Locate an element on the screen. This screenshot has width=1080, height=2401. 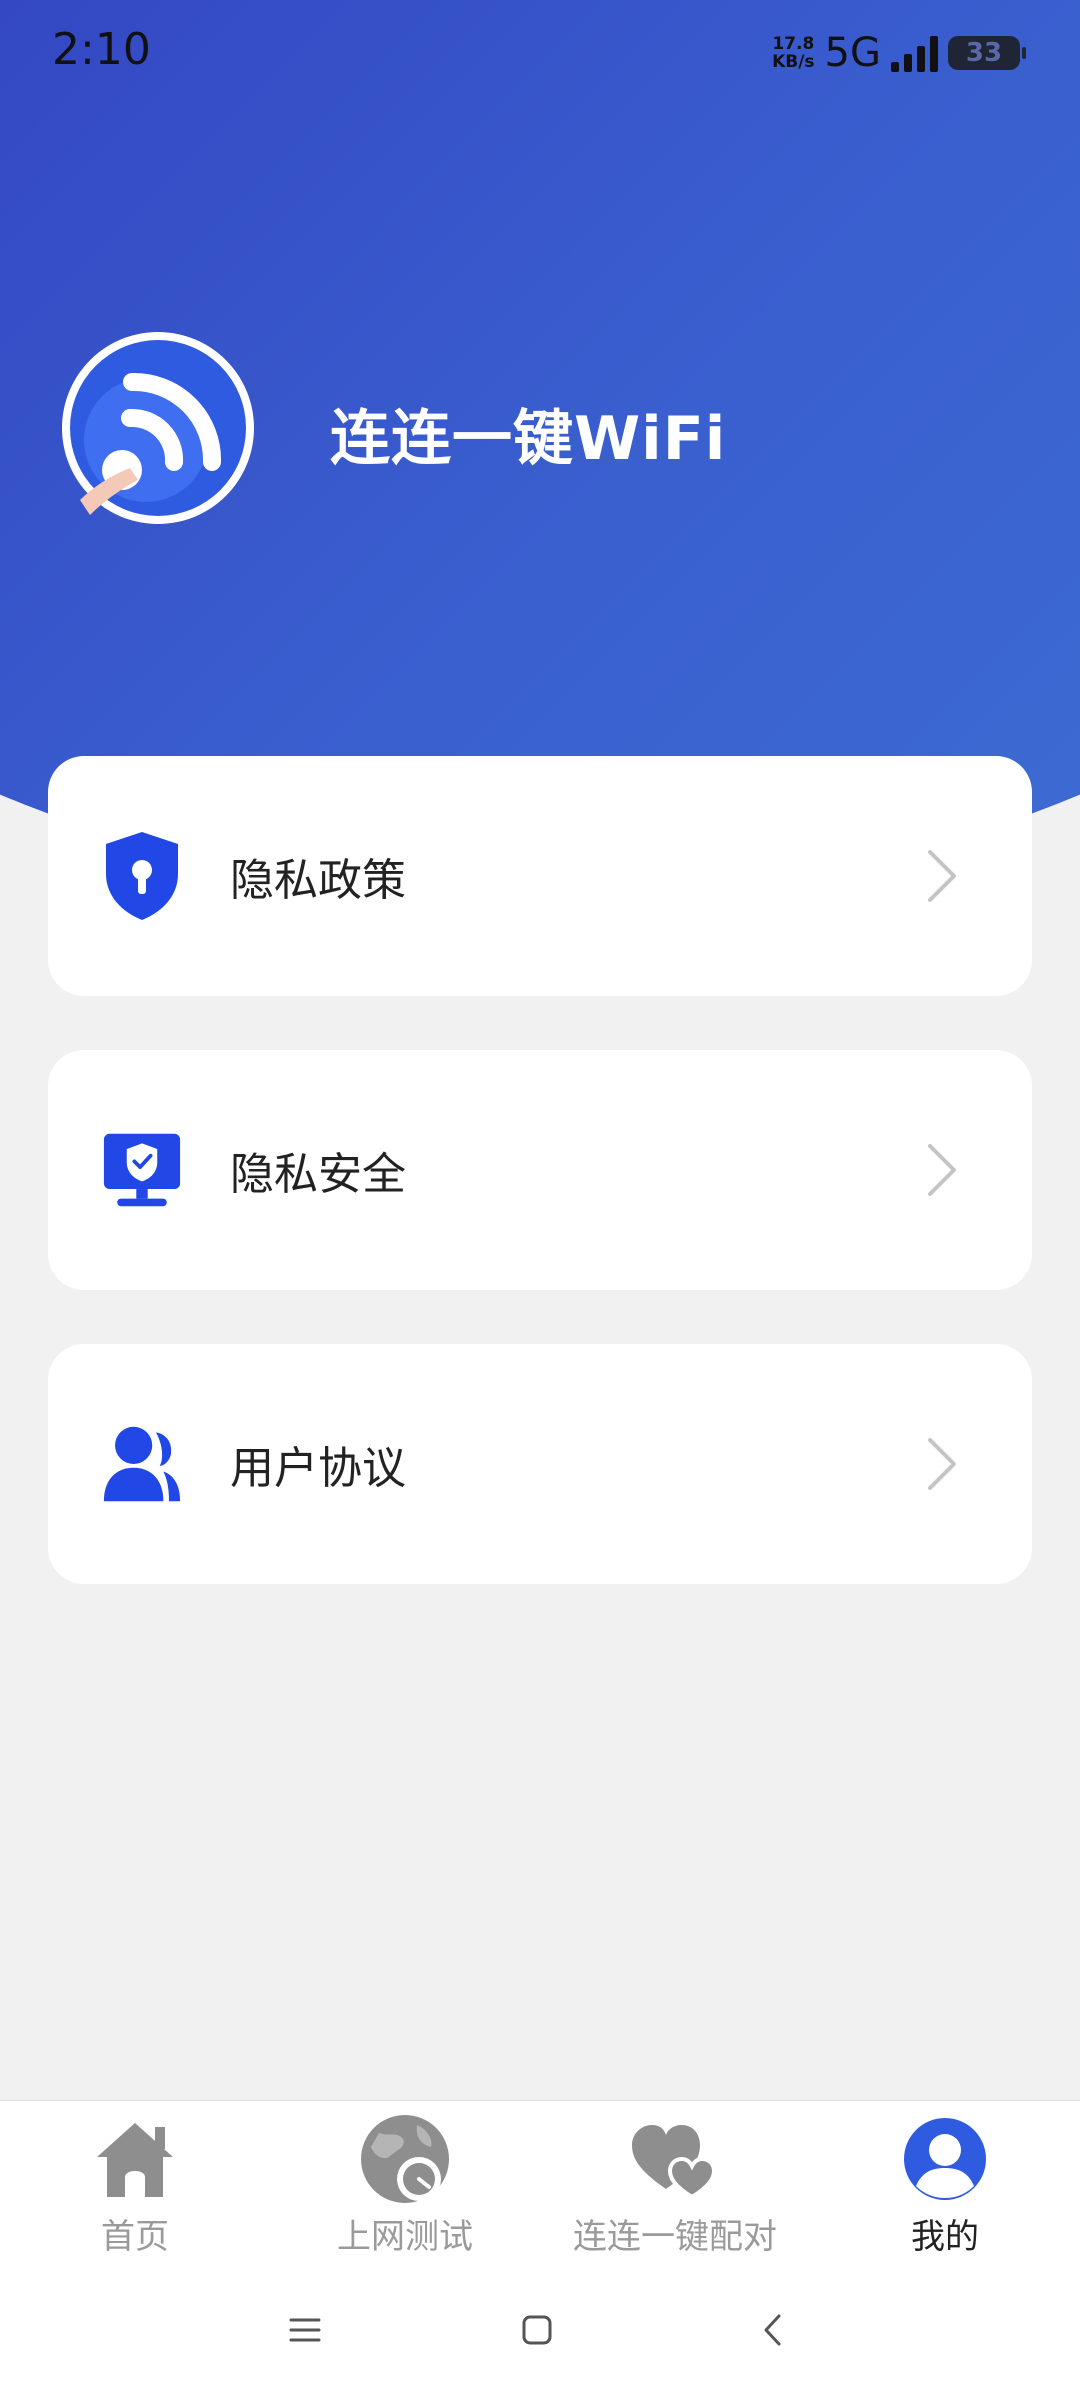
tab-one-click-pair: 连连一键配对 is located at coordinates (675, 2184).